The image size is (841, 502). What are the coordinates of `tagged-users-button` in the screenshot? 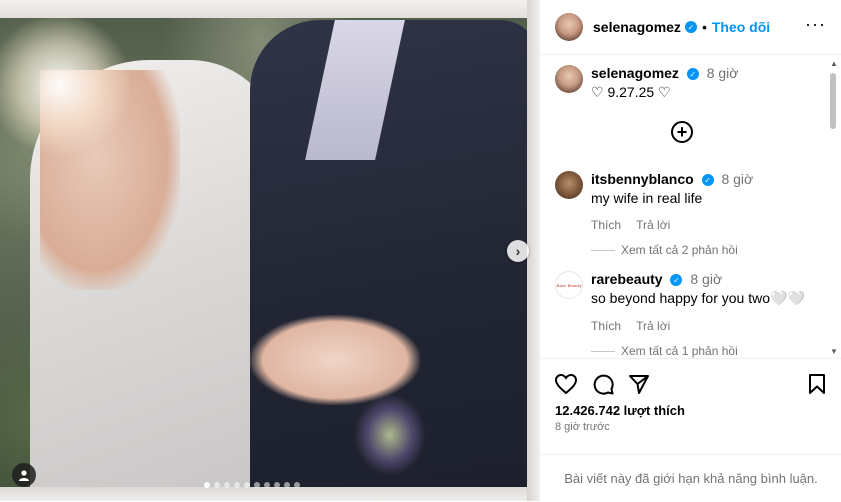 It's located at (24, 475).